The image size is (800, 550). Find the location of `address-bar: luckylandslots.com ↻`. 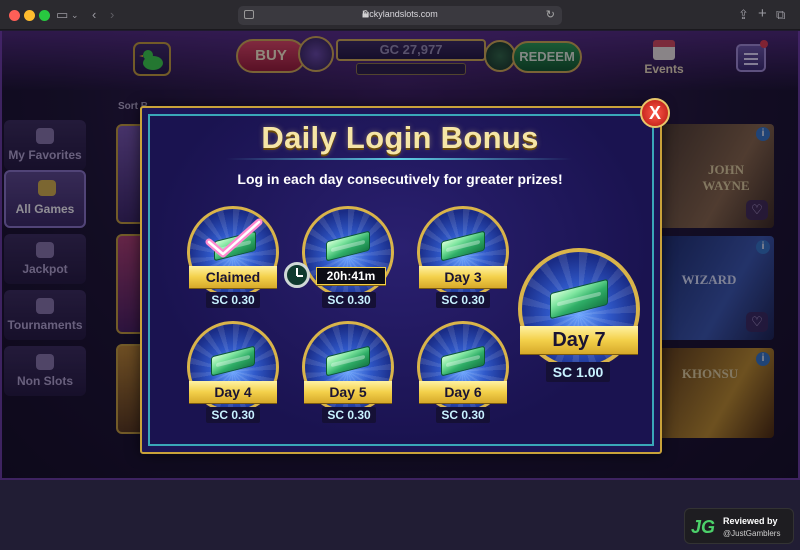

address-bar: luckylandslots.com ↻ is located at coordinates (400, 15).